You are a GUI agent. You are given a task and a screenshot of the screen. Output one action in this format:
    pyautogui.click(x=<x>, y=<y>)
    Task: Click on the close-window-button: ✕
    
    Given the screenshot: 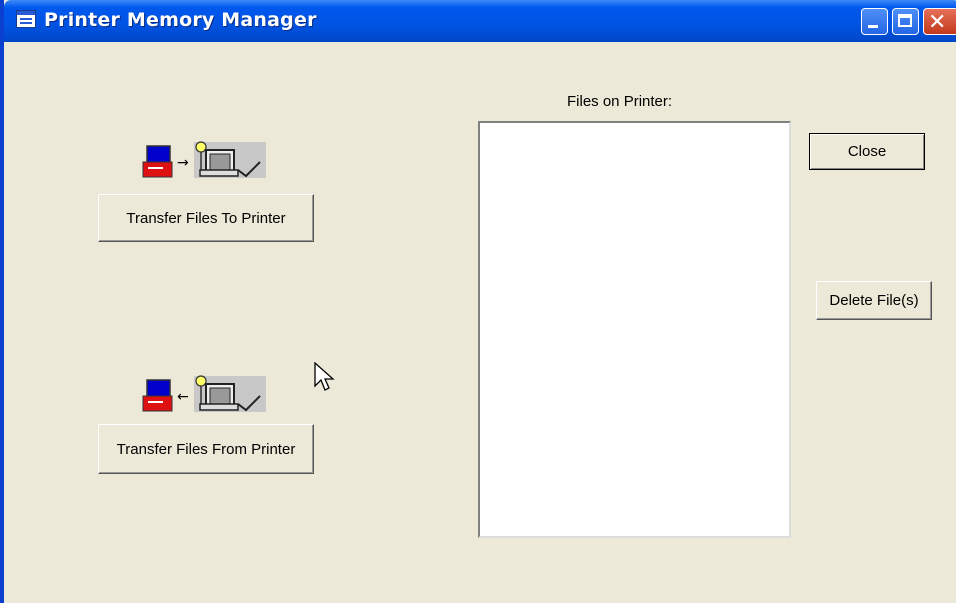 What is the action you would take?
    pyautogui.click(x=939, y=21)
    